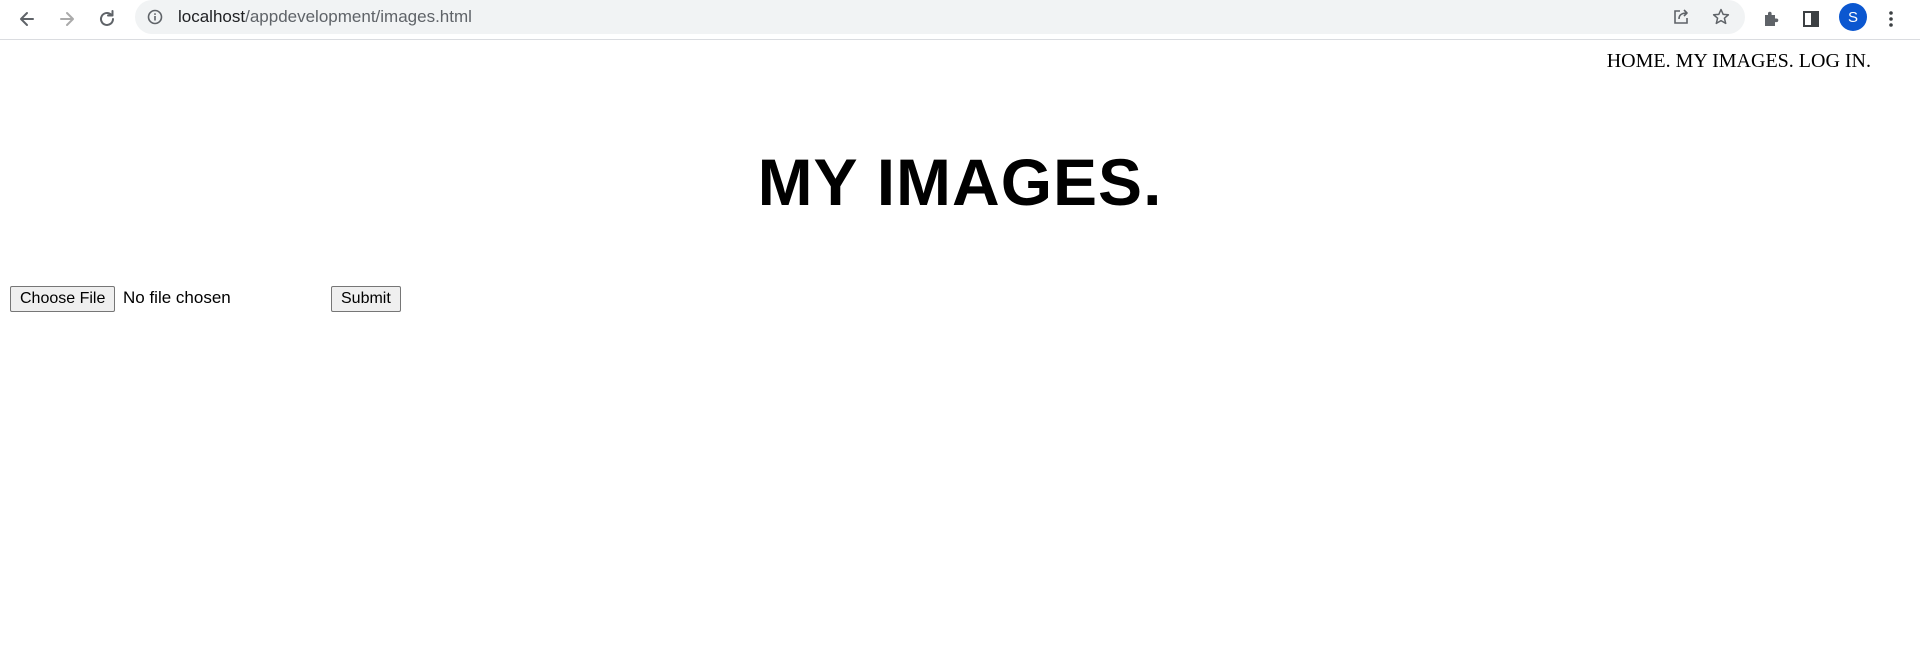  I want to click on choose-file-button: Choose File, so click(63, 299).